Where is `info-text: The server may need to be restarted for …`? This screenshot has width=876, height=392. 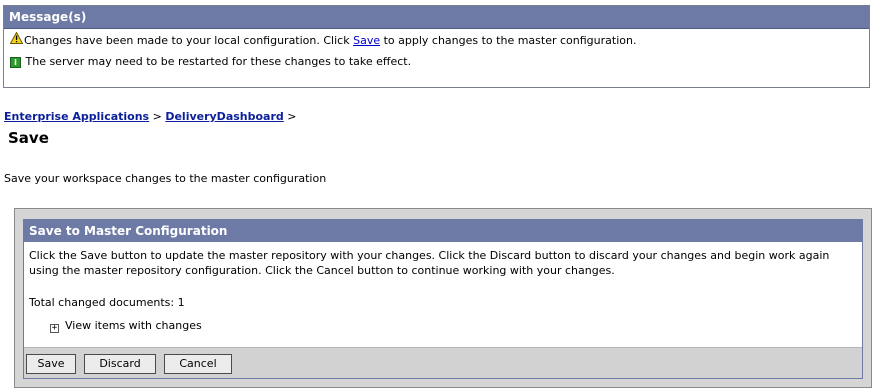 info-text: The server may need to be restarted for … is located at coordinates (218, 61).